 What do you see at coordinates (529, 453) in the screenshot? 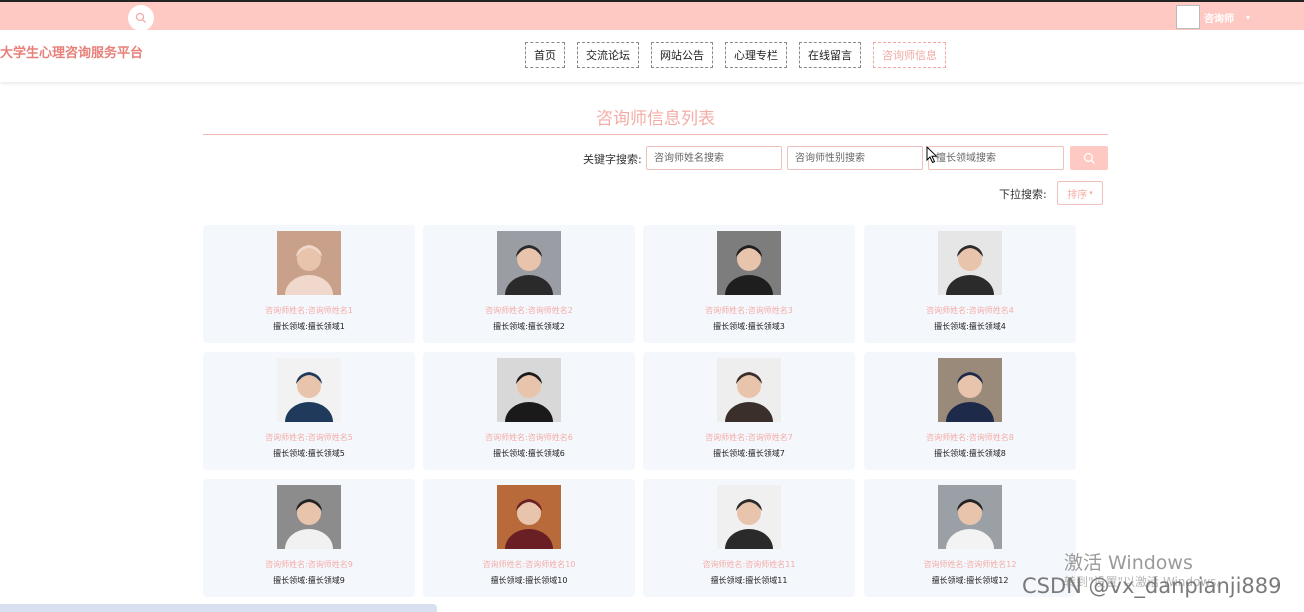
I see `counselor-specialty: 擅长领域:擅长领域6` at bounding box center [529, 453].